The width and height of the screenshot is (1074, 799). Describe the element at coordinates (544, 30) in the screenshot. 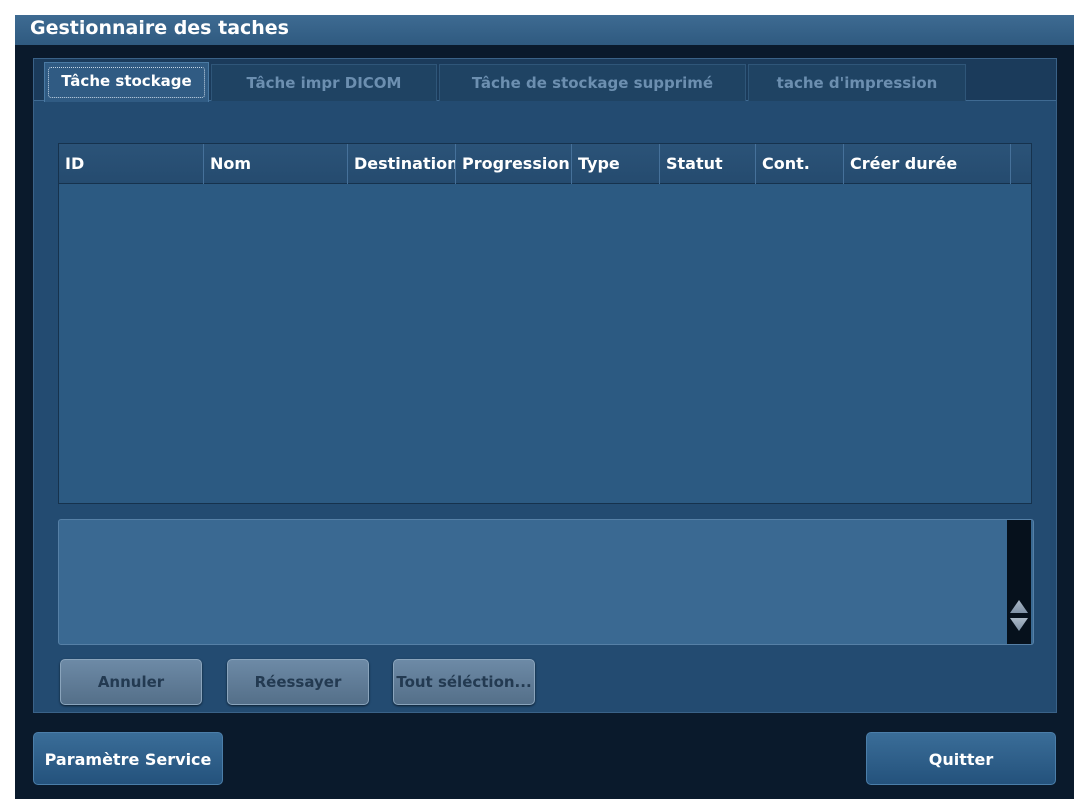

I see `title-bar: Gestionnaire des taches` at that location.